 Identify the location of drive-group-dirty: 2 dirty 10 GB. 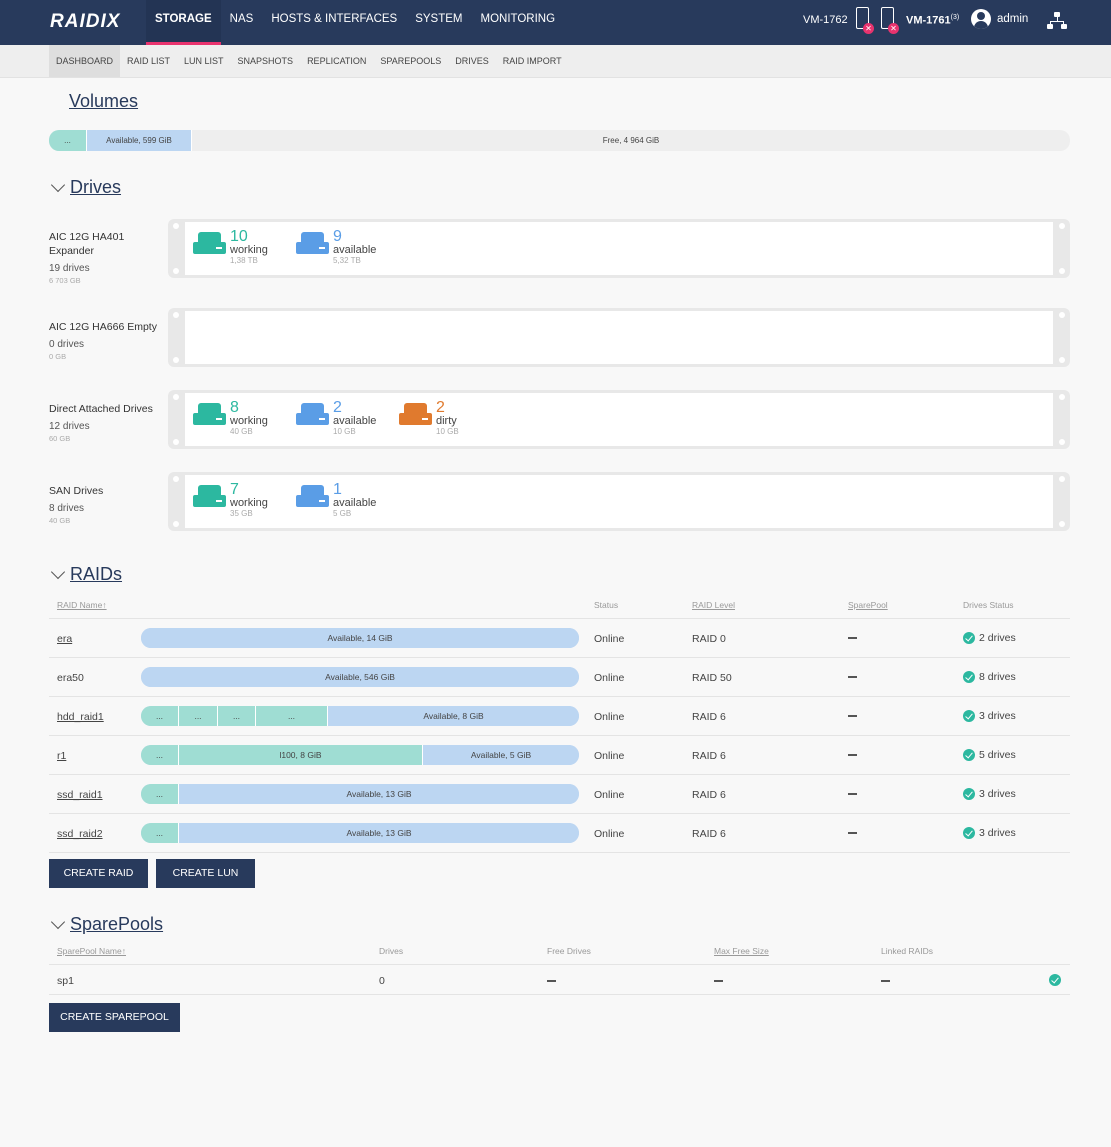
(429, 418).